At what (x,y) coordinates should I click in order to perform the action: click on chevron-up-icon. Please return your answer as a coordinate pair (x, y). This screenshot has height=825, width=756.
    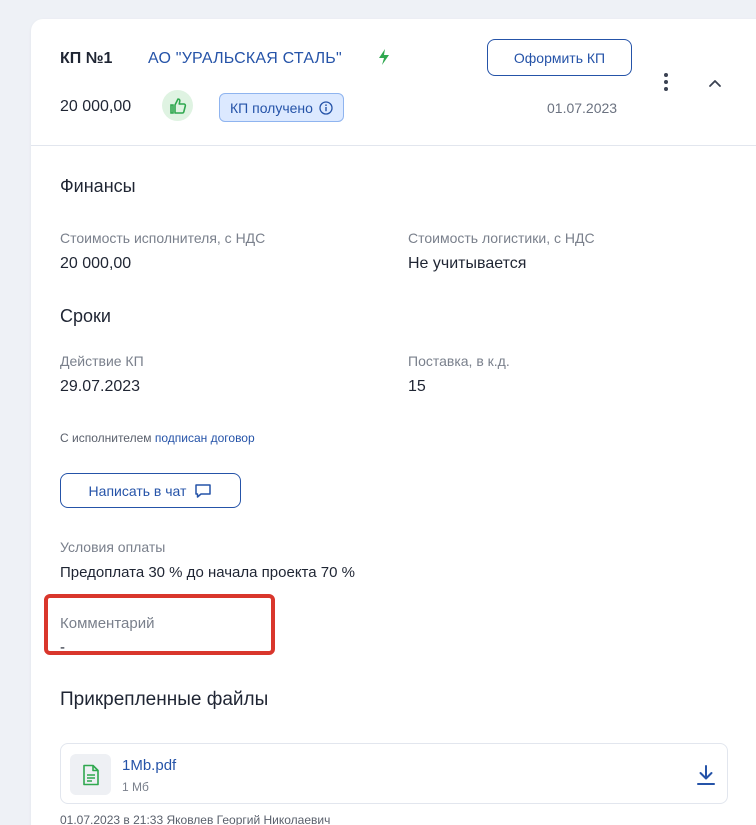
    Looking at the image, I should click on (715, 83).